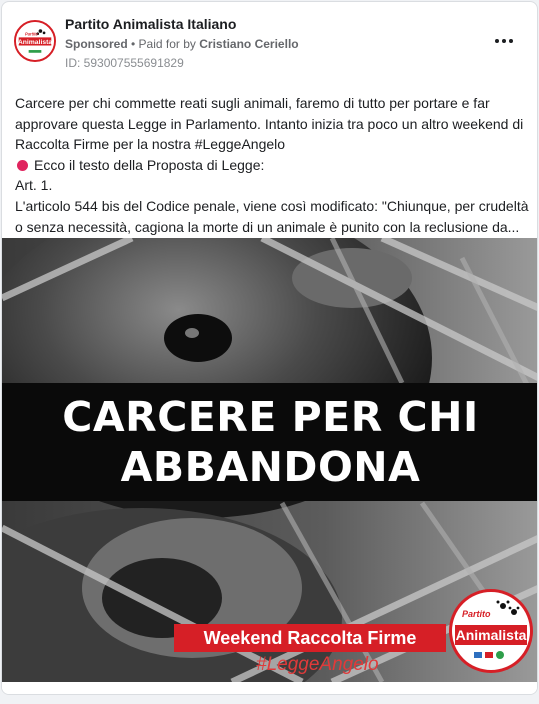  Describe the element at coordinates (317, 664) in the screenshot. I see `image-hashtag: #LeggeAngelo` at that location.